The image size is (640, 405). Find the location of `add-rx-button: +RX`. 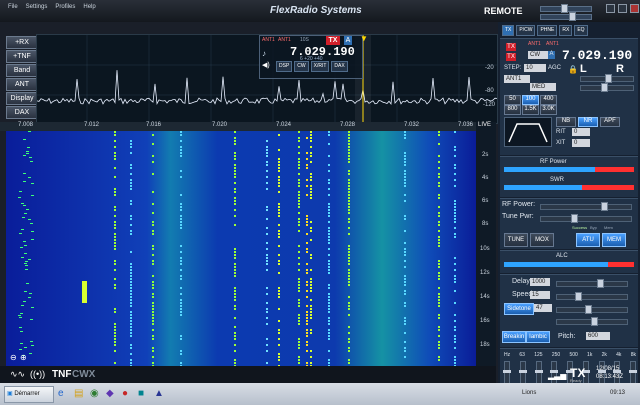

add-rx-button: +RX is located at coordinates (22, 42).